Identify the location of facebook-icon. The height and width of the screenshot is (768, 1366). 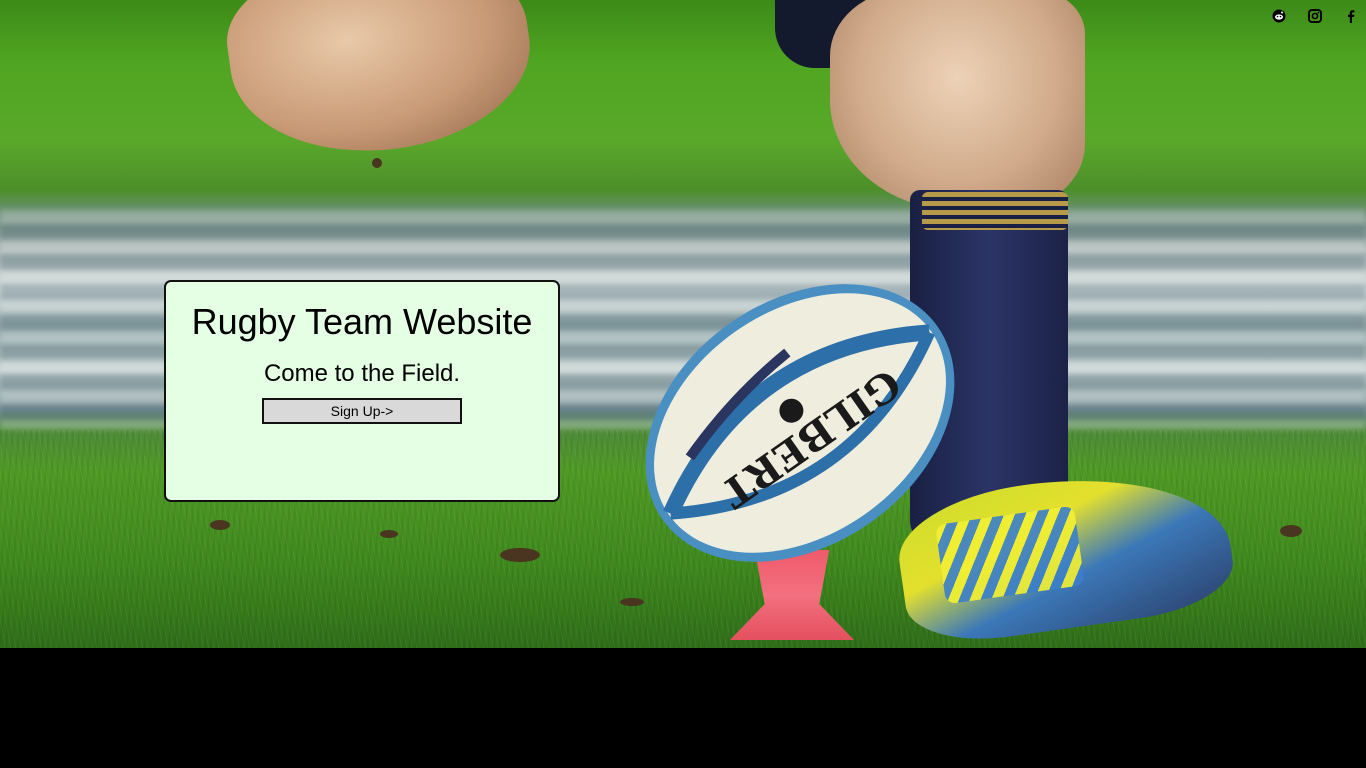
(1351, 16).